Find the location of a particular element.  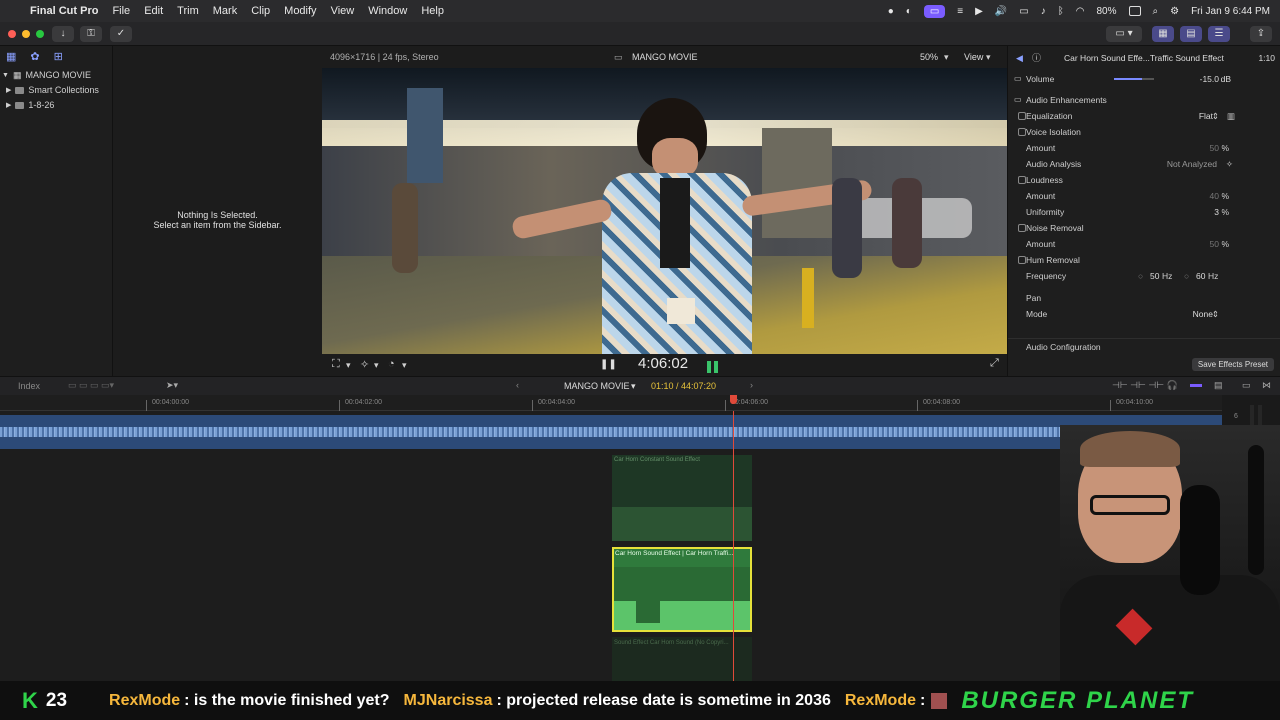

connected-clip: Car Horn Constant Sound Effect is located at coordinates (682, 498).